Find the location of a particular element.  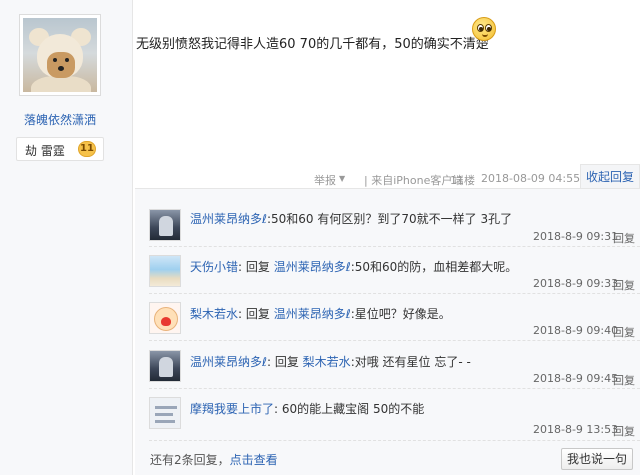

reply-text-line: 温州莱昂纳多ℓ:50和60 有何区别？到了70就不一样了 3孔了 is located at coordinates (351, 218).